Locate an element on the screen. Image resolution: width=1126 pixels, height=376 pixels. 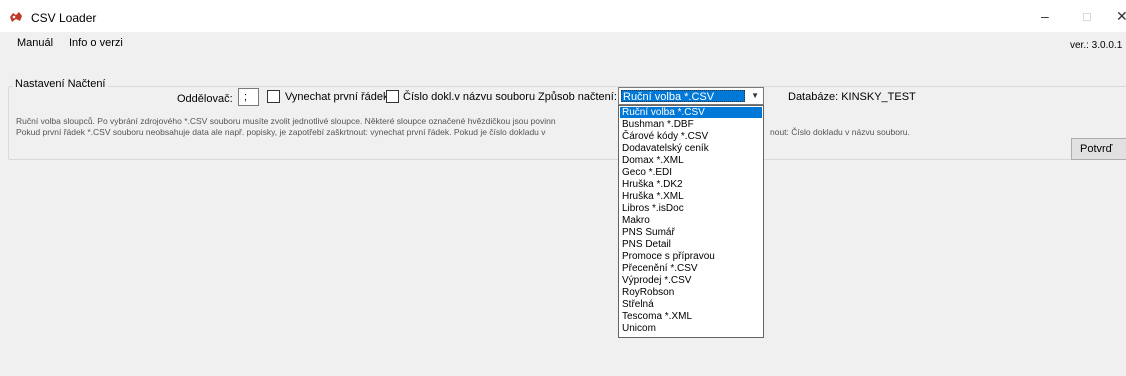
title-bar: CSV Loader – ☐ ✕ is located at coordinates (563, 16).